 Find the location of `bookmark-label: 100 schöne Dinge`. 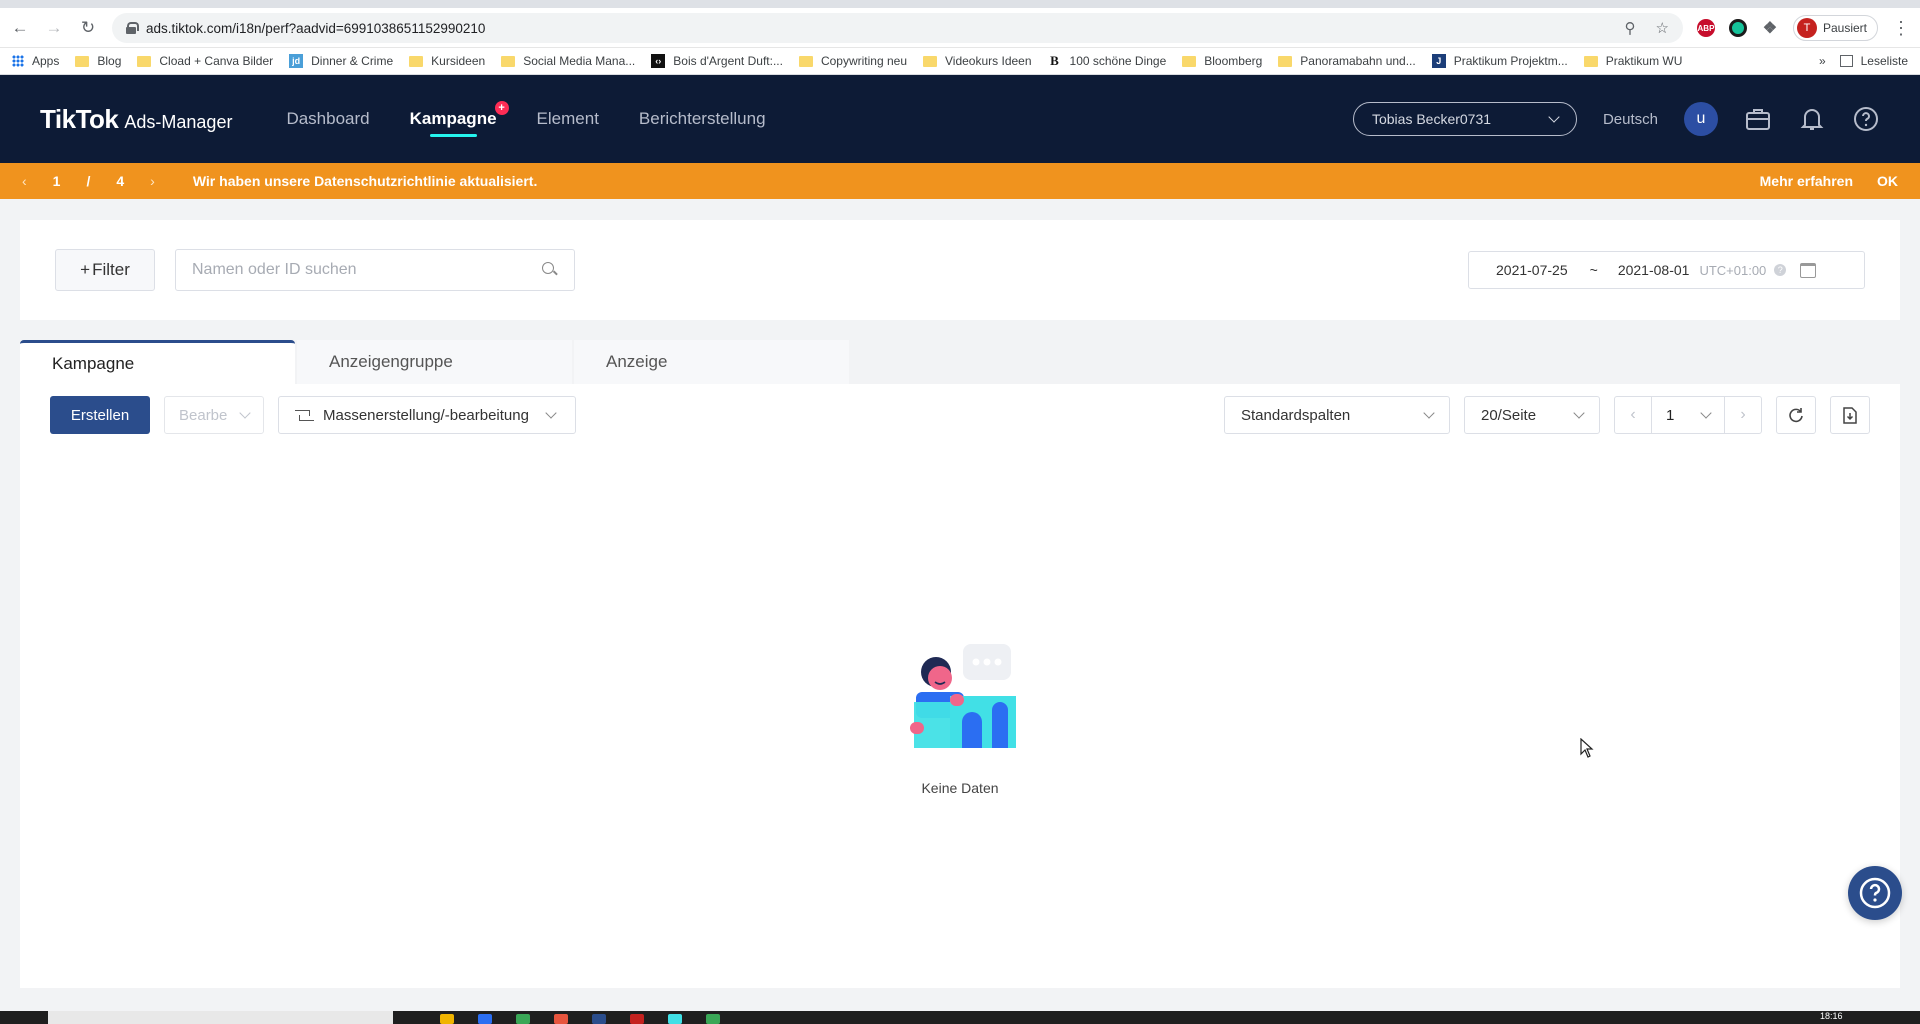

bookmark-label: 100 schöne Dinge is located at coordinates (1118, 61).